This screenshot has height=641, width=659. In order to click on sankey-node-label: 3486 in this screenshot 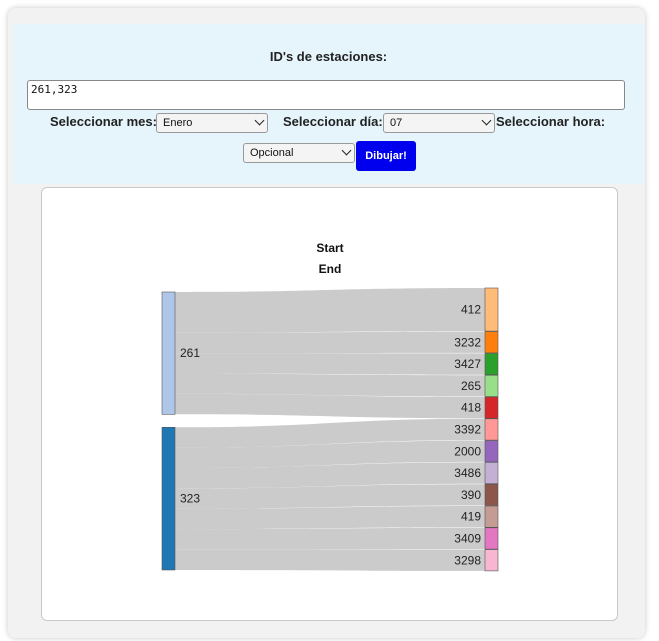, I will do `click(467, 473)`.